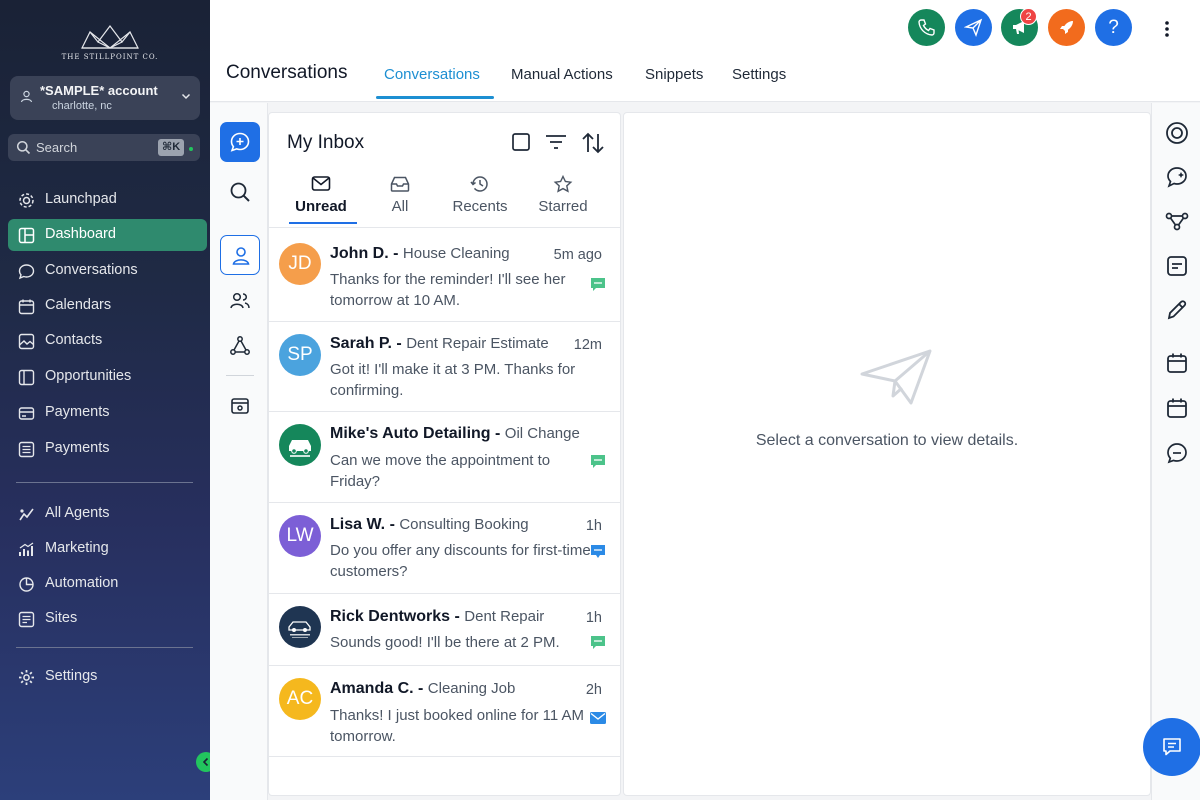 This screenshot has height=800, width=1200. I want to click on team-inbox-button, so click(240, 301).